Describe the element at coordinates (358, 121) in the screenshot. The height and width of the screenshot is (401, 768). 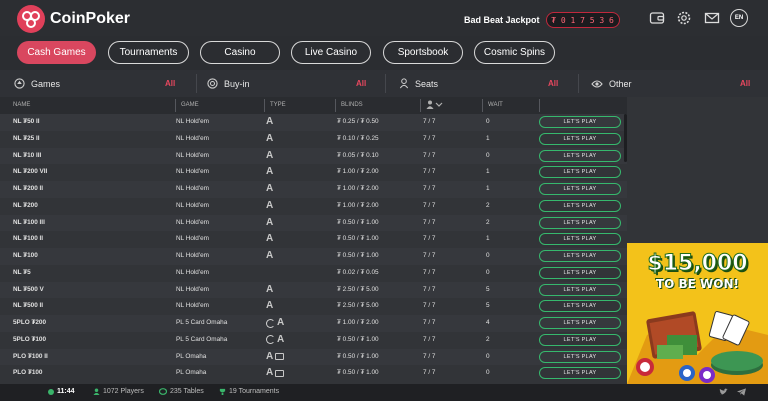
I see `blinds: ₮ 0.25 / ₮ 0.50` at that location.